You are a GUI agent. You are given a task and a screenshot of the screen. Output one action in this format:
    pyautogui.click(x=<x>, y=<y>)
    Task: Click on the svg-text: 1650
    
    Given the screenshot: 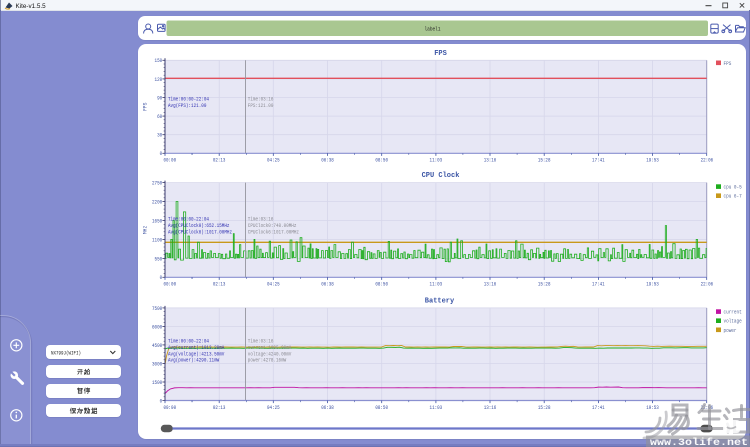 What is the action you would take?
    pyautogui.click(x=157, y=221)
    